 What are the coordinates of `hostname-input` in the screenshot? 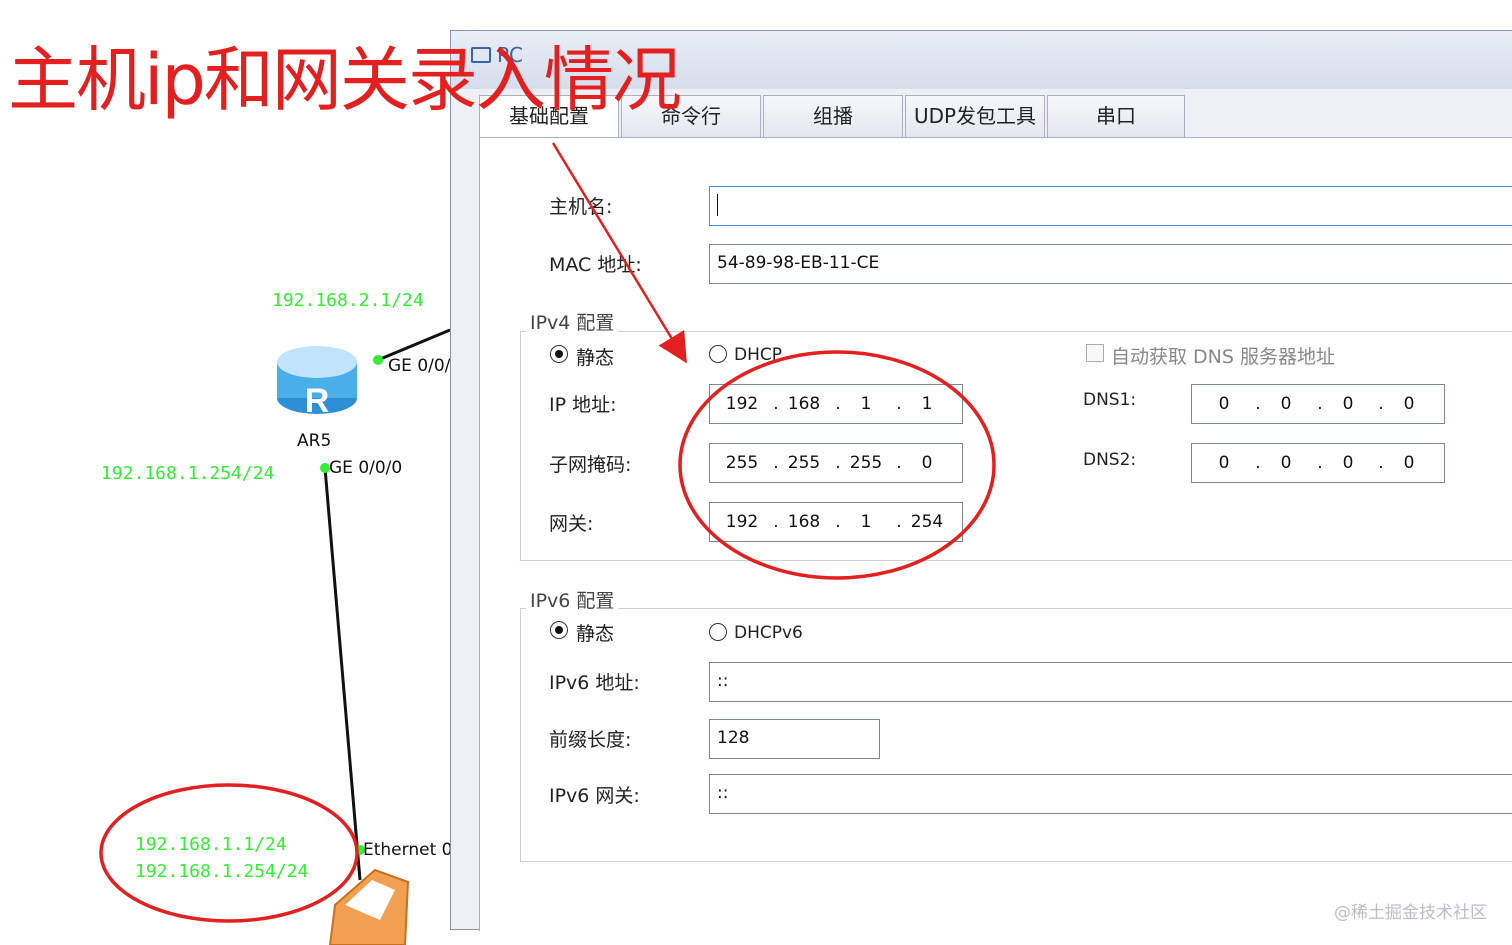 It's located at (1110, 206).